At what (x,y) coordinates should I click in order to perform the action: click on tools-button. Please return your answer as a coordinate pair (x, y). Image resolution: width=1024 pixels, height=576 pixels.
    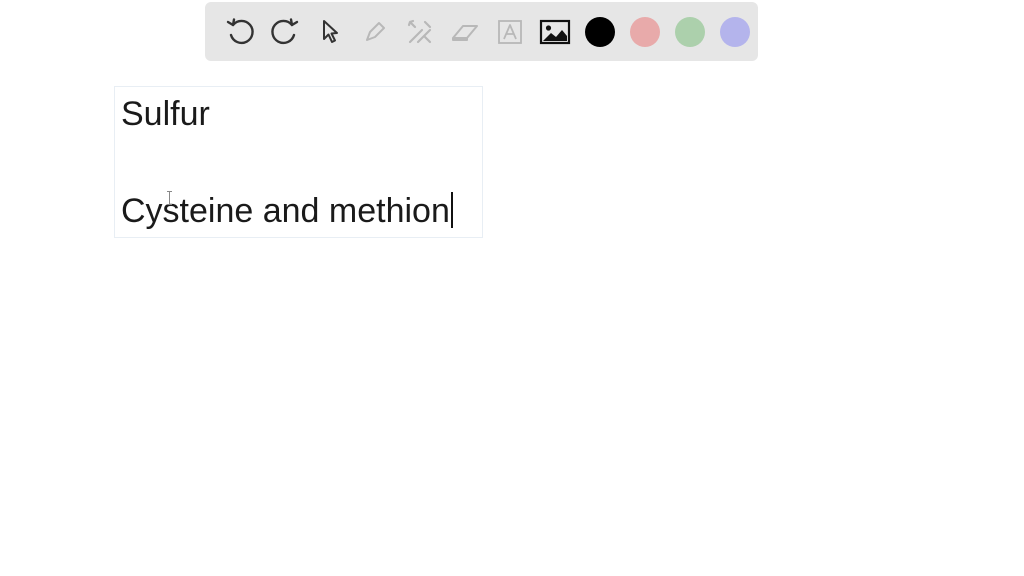
    Looking at the image, I should click on (419, 31).